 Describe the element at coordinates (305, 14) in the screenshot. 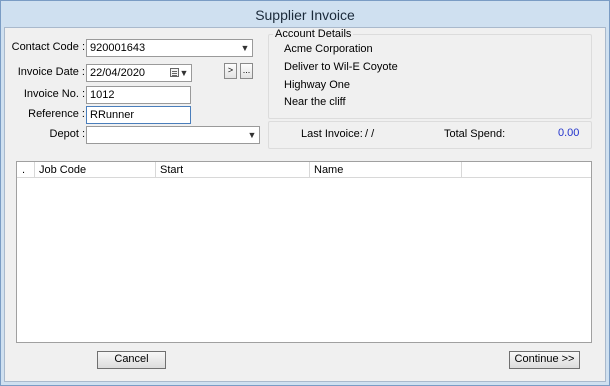

I see `window-title: Supplier Invoice` at that location.